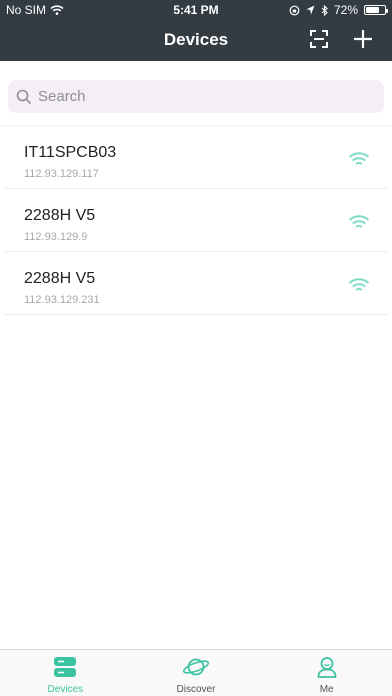  I want to click on scan-icon, so click(319, 39).